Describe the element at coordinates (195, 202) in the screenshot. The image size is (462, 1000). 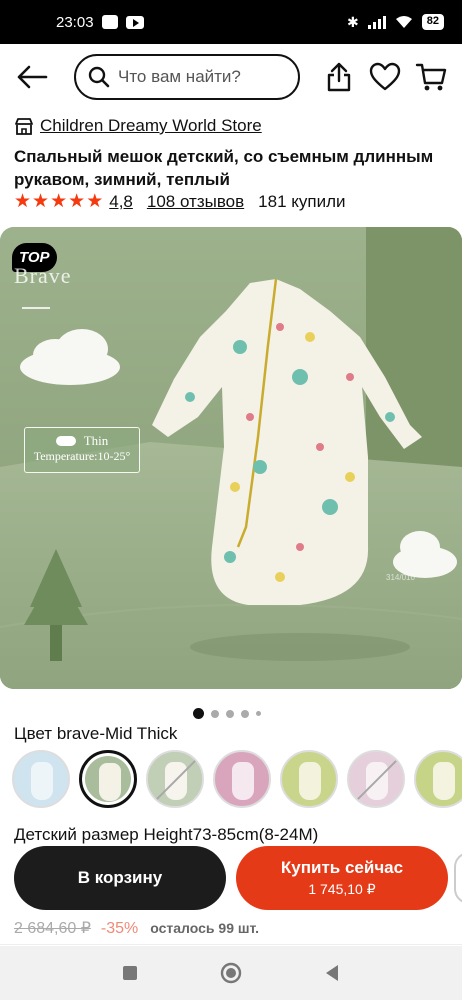
I see `reviews-link: 108 отзывов` at that location.